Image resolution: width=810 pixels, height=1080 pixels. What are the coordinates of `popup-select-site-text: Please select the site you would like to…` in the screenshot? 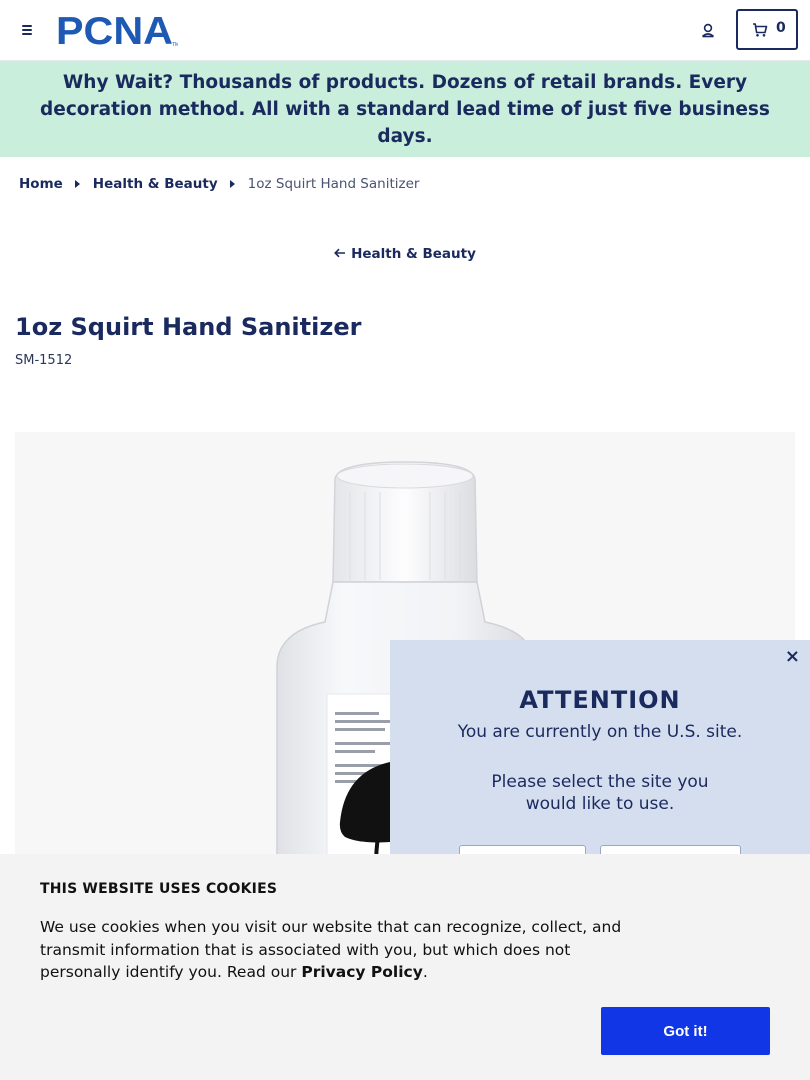 It's located at (600, 793).